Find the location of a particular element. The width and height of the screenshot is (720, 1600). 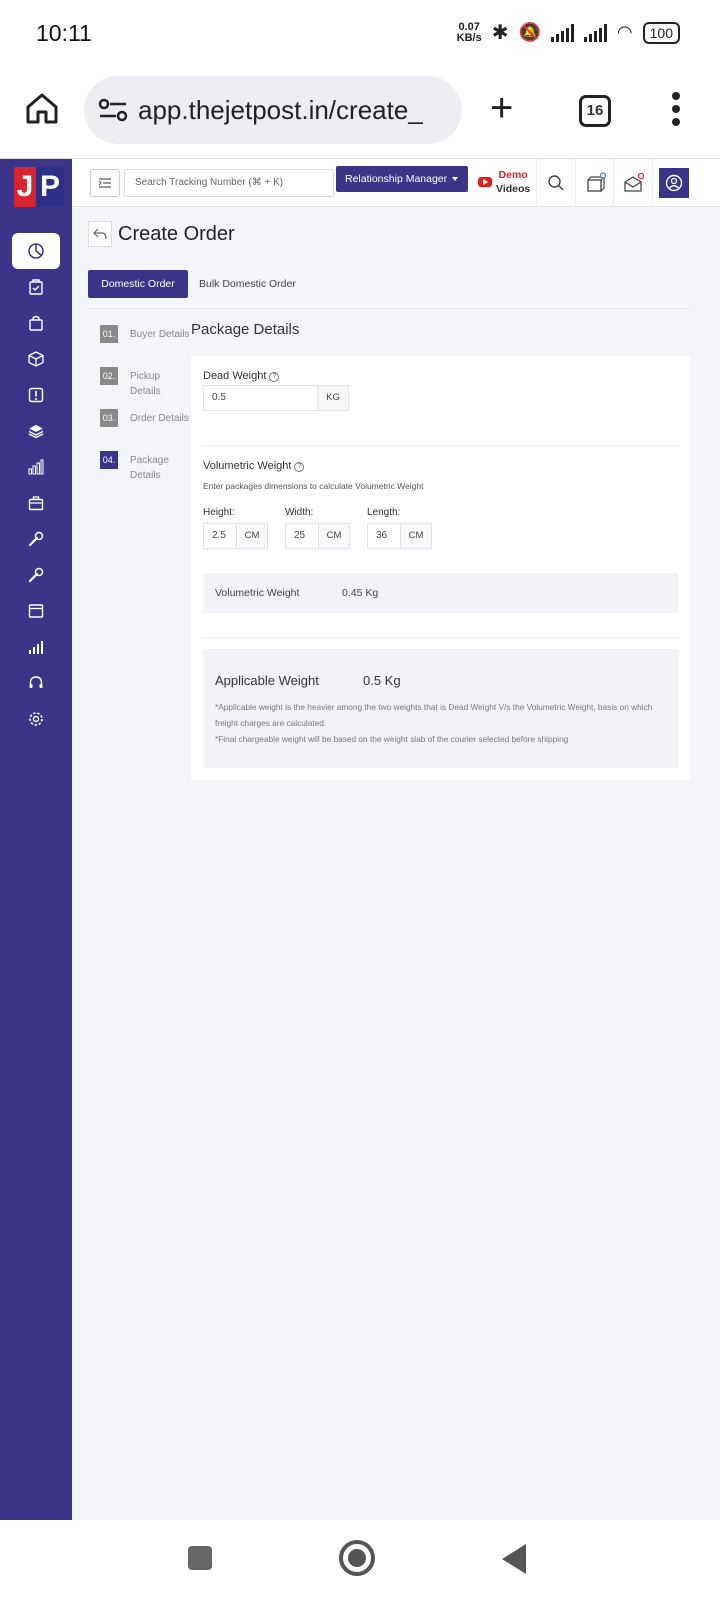

width-input: 25 is located at coordinates (302, 536).